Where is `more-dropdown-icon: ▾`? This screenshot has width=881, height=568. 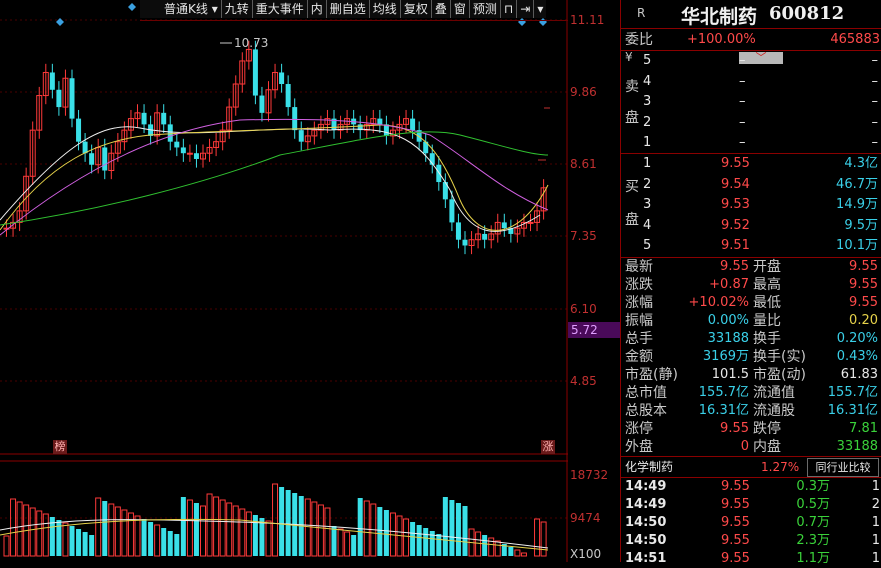 more-dropdown-icon: ▾ is located at coordinates (540, 9).